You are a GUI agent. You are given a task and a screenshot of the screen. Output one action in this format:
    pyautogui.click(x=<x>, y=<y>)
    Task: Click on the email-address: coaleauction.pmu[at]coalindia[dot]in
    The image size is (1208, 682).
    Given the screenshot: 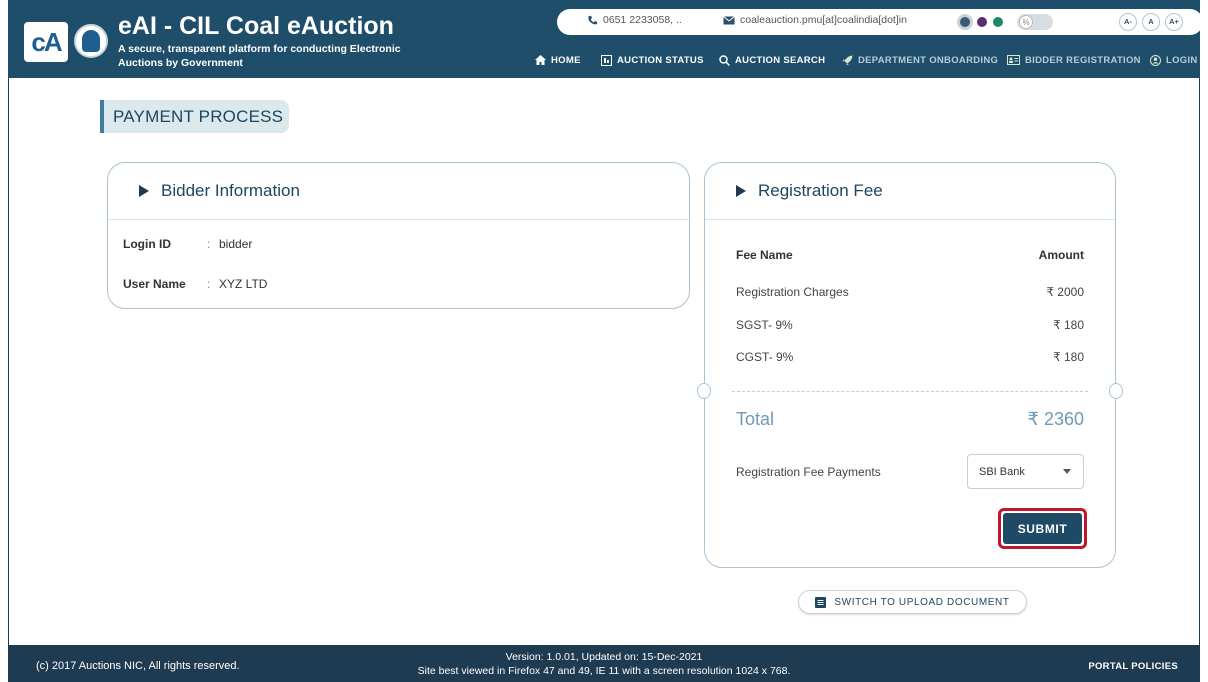 What is the action you would take?
    pyautogui.click(x=823, y=20)
    